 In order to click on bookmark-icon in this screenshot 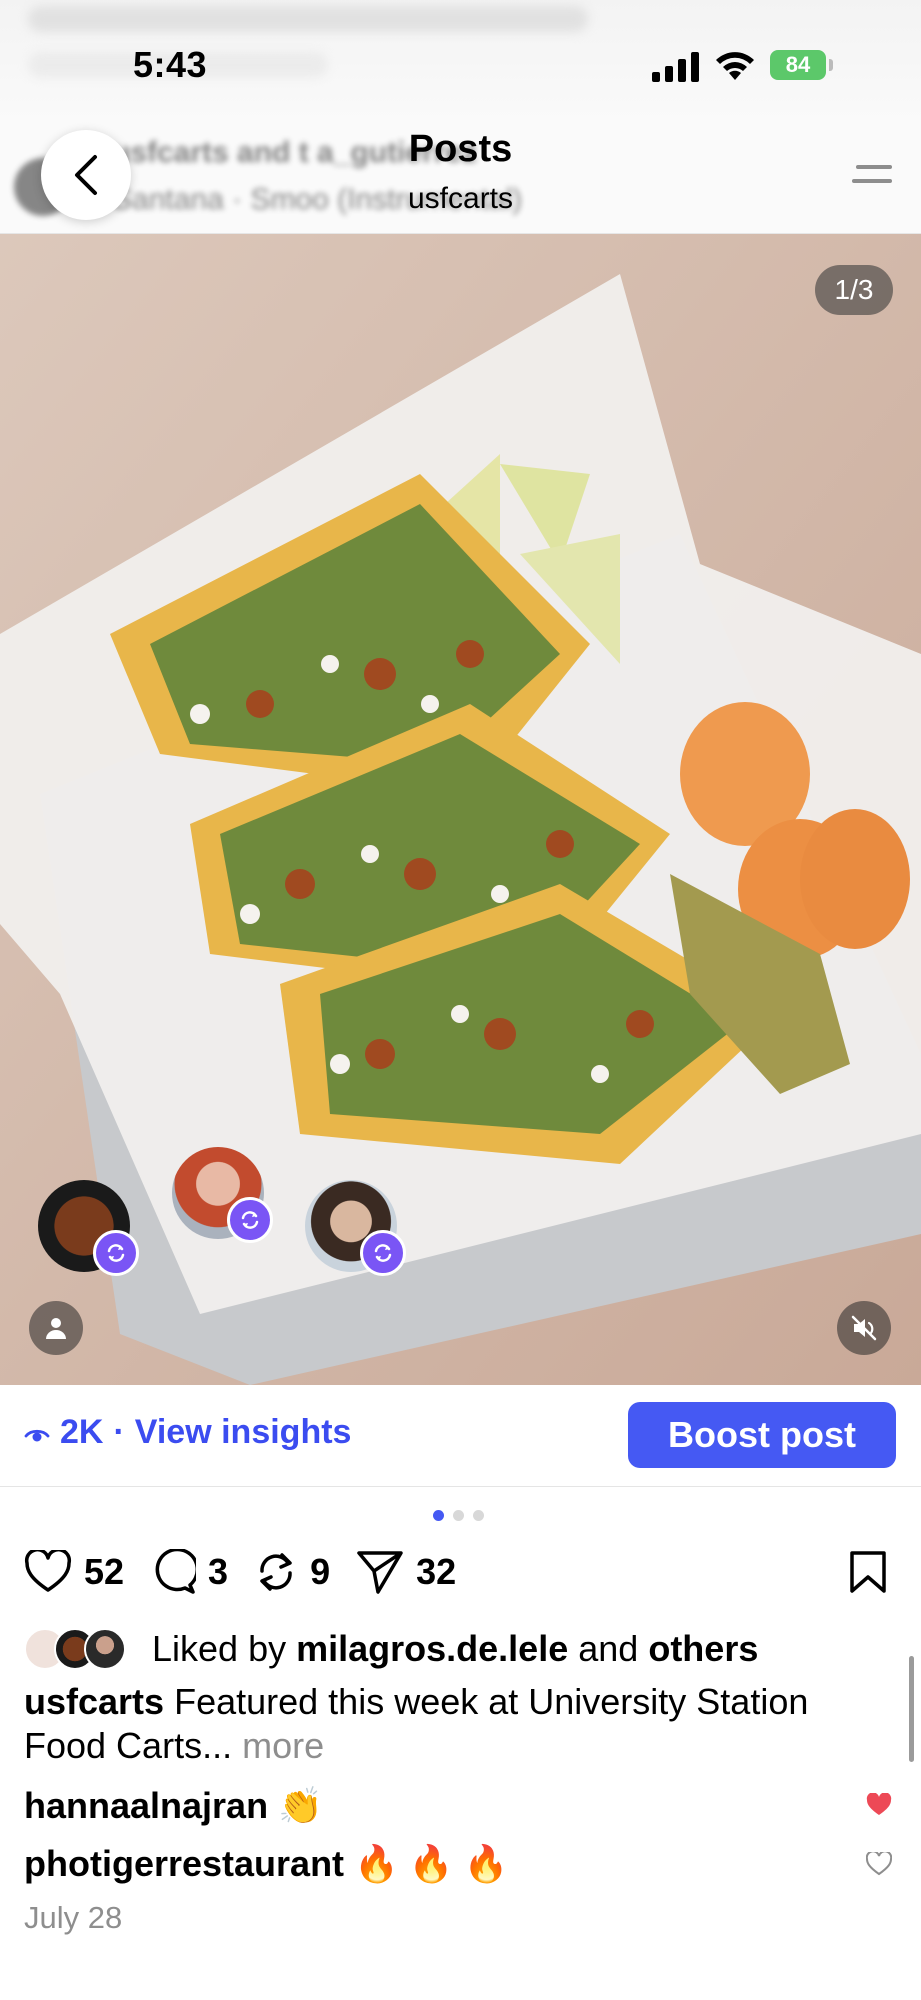, I will do `click(868, 1572)`.